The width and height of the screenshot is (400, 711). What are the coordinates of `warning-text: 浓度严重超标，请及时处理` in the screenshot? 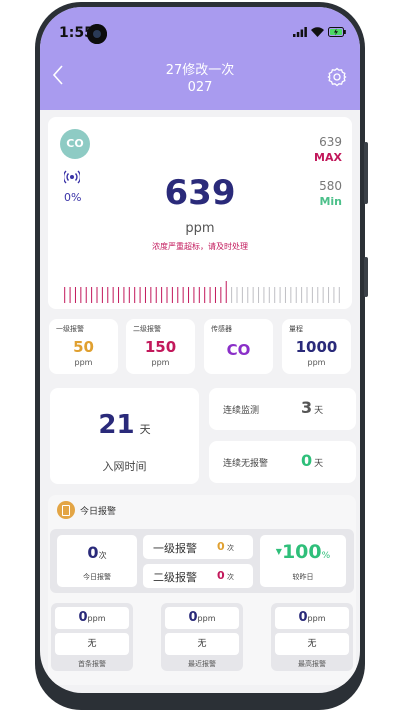 It's located at (200, 246).